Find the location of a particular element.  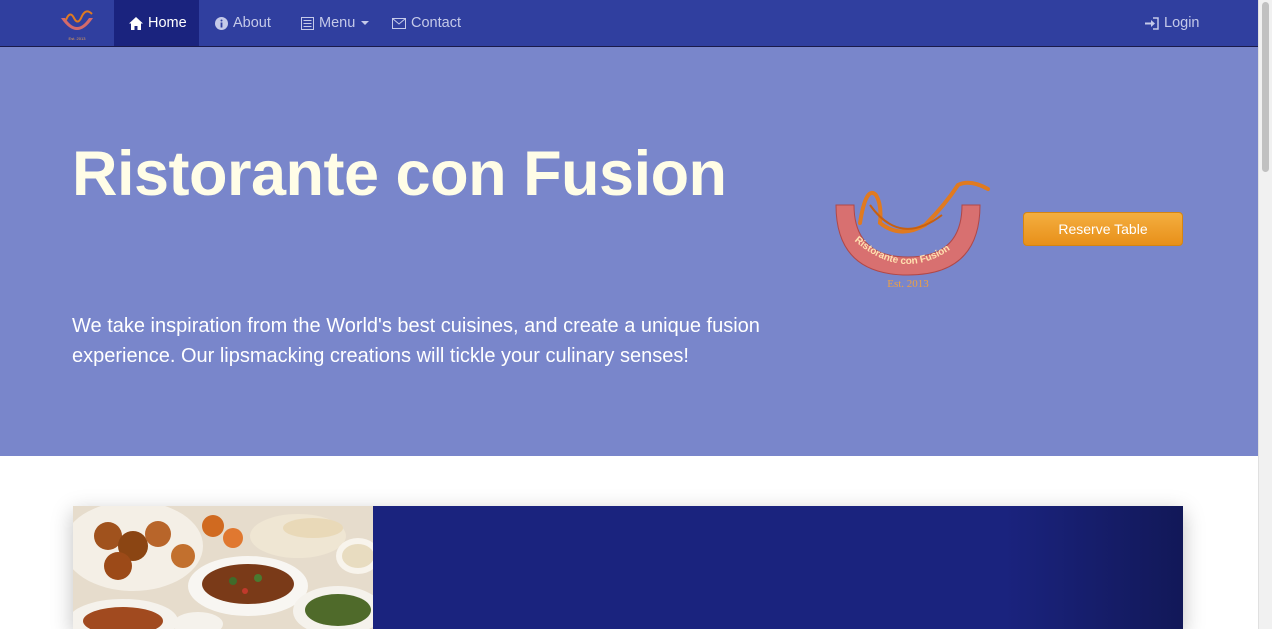

nav-about-label: About is located at coordinates (252, 23).